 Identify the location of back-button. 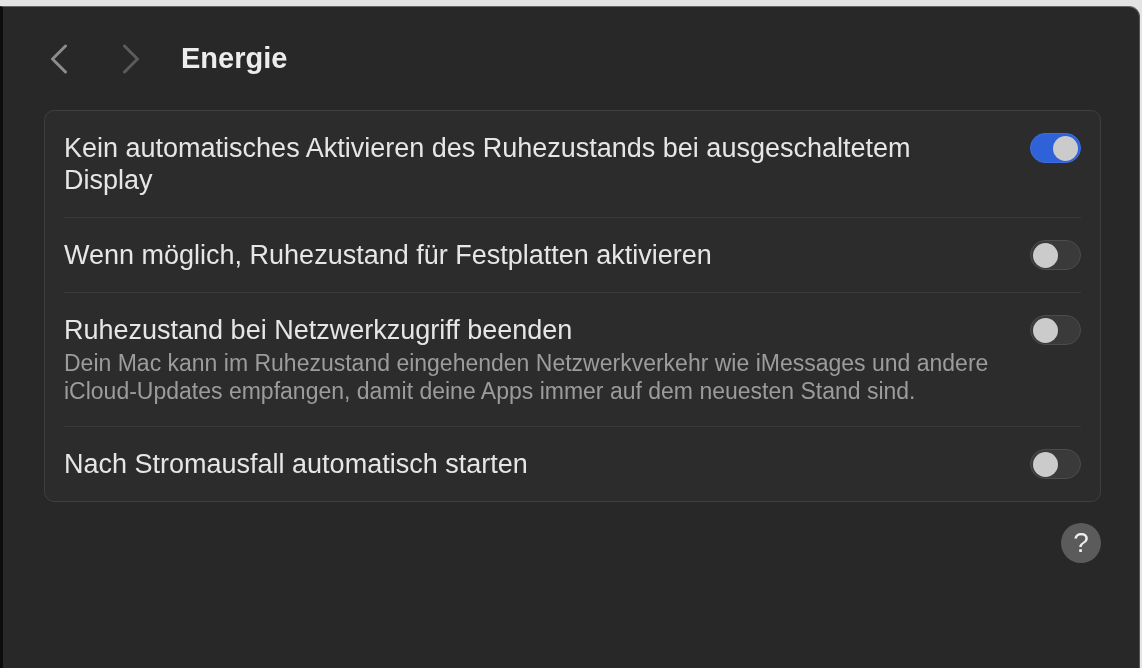
(59, 58).